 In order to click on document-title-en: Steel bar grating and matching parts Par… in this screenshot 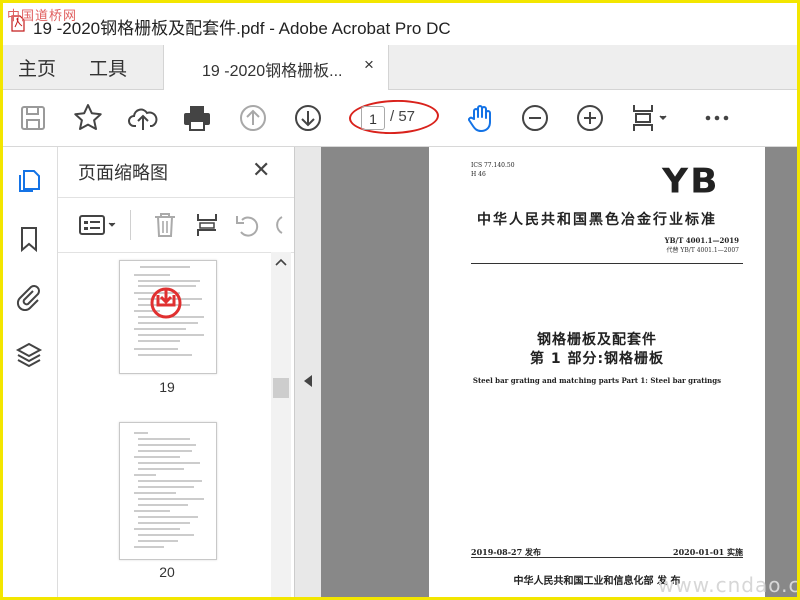, I will do `click(597, 380)`.